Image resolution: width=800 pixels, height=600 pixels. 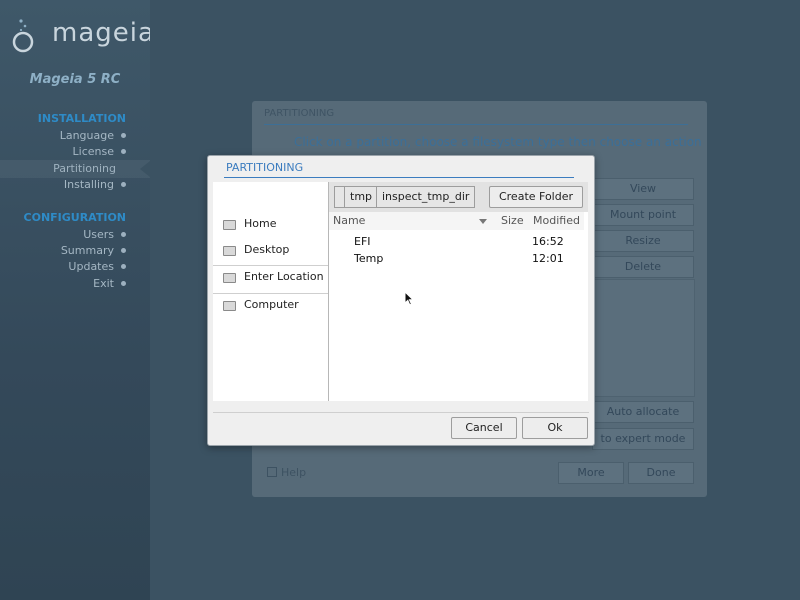 I want to click on sort-down-icon, so click(x=483, y=221).